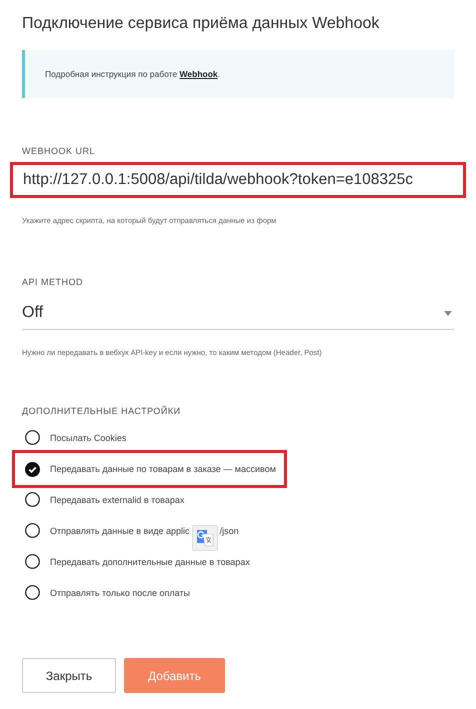 The width and height of the screenshot is (476, 709). I want to click on option-row: Посылать Cookies, so click(75, 437).